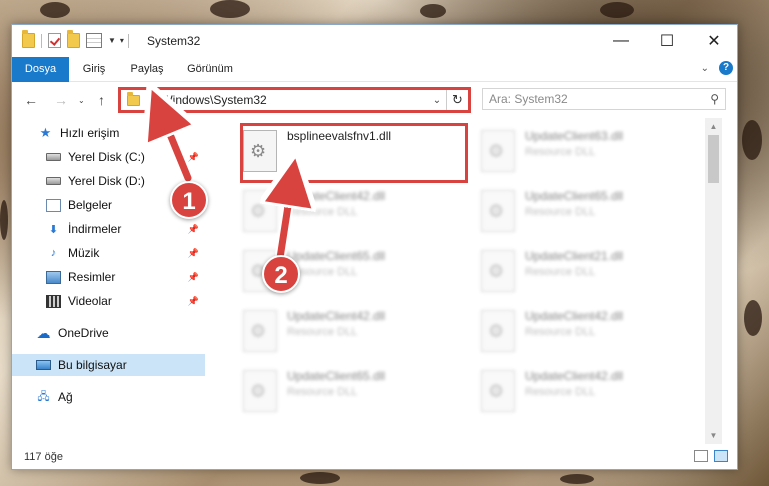 Image resolution: width=769 pixels, height=486 pixels. I want to click on sidebar-item-onedrive: ☁ OneDrive, so click(108, 333).